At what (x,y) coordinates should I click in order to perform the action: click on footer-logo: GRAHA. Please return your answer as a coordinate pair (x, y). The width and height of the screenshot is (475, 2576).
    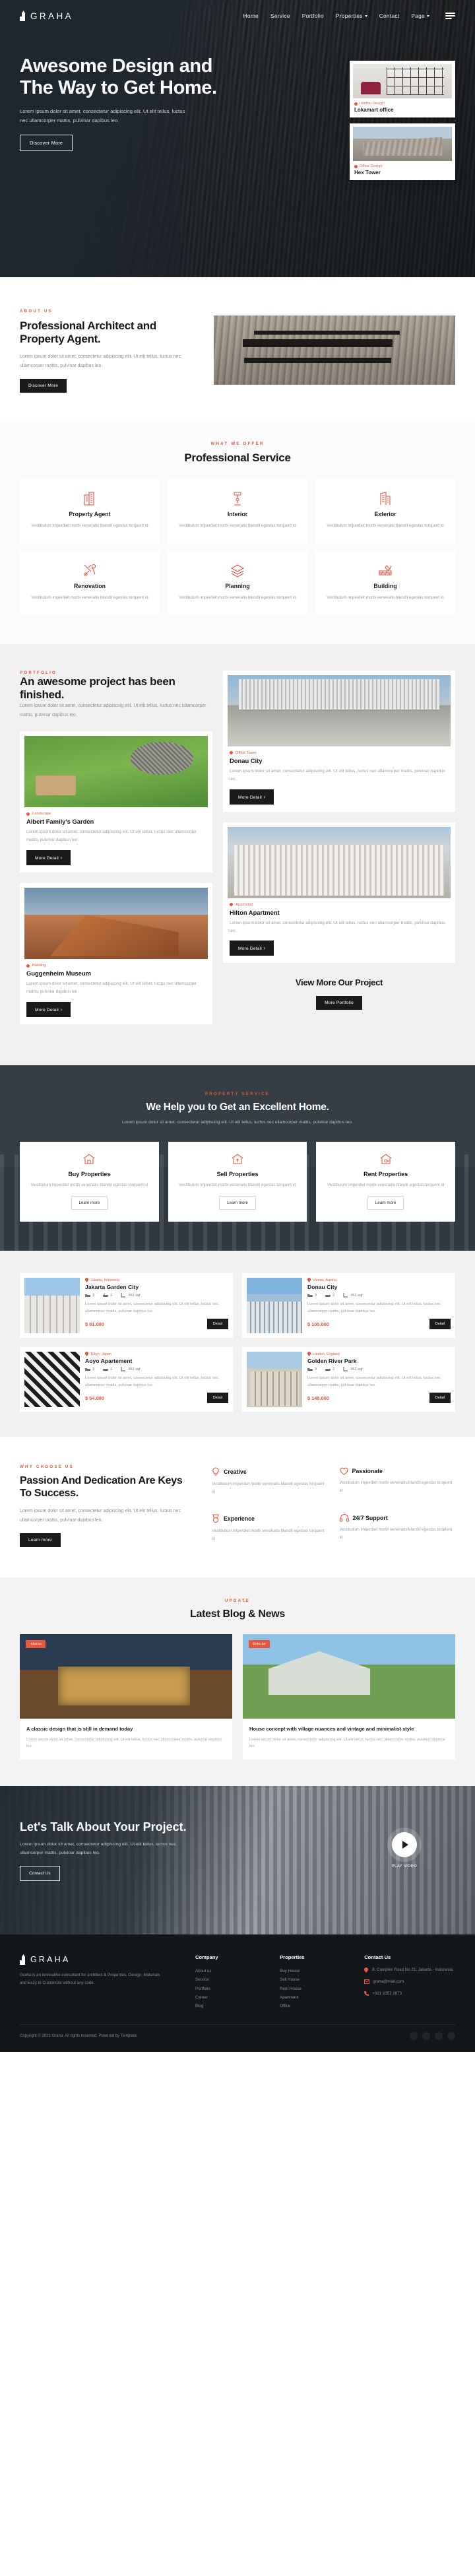
    Looking at the image, I should click on (99, 1959).